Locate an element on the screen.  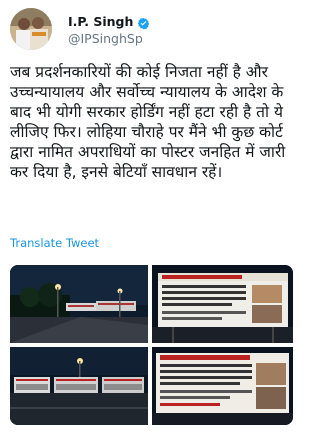
photo-hoarding-closeup is located at coordinates (222, 304).